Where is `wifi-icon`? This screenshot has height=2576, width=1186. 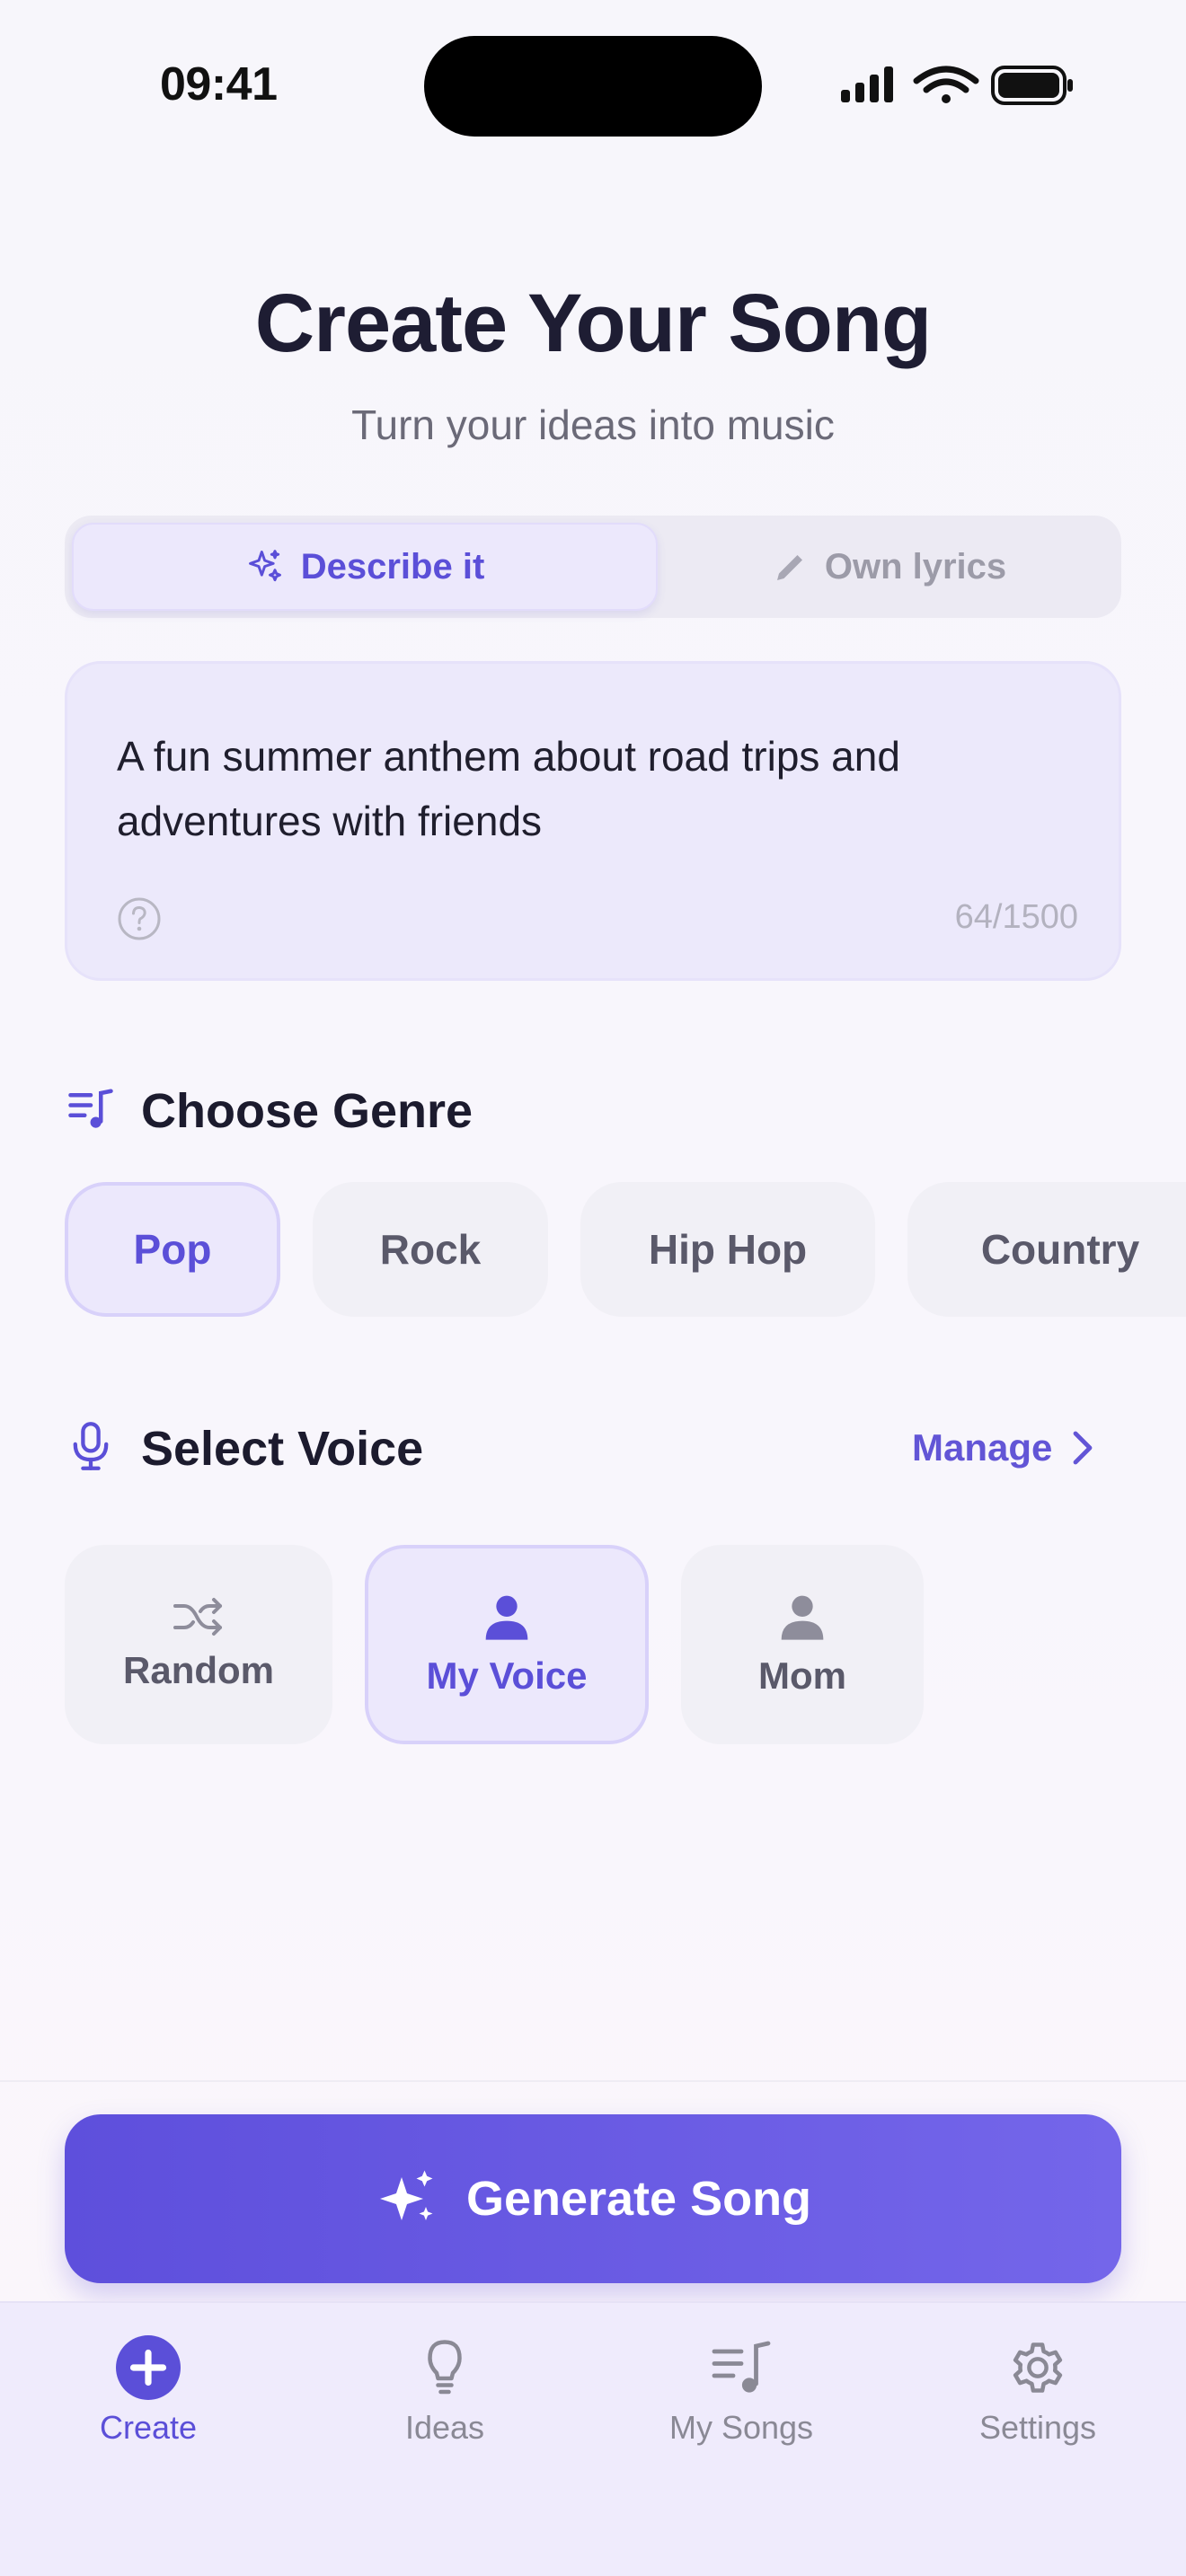
wifi-icon is located at coordinates (946, 84).